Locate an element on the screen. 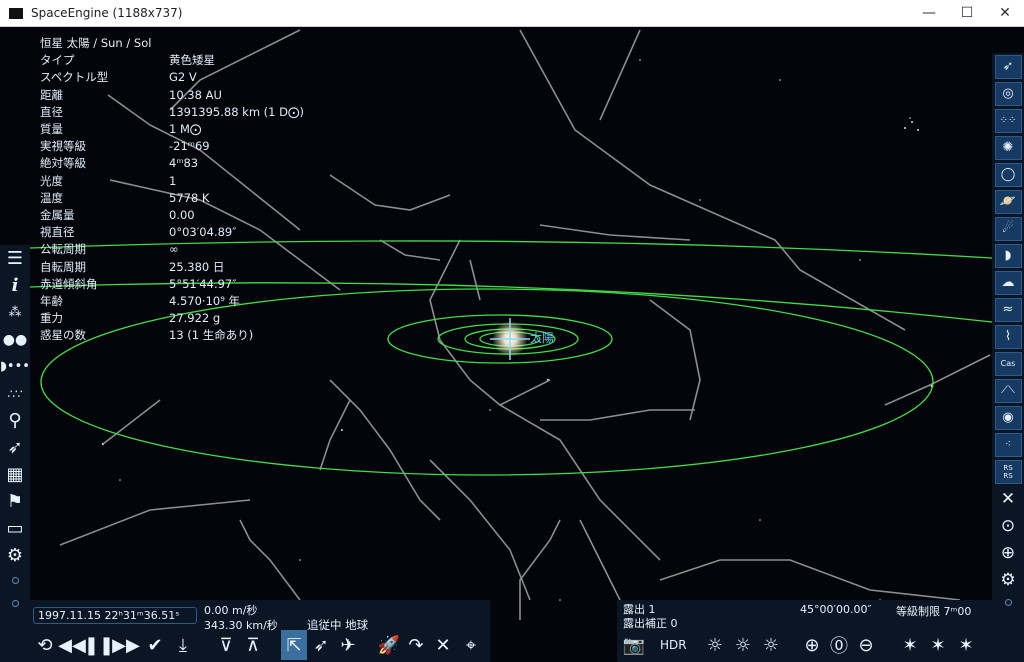 The height and width of the screenshot is (662, 1024). spacecraft-icon: ➶ is located at coordinates (1008, 66).